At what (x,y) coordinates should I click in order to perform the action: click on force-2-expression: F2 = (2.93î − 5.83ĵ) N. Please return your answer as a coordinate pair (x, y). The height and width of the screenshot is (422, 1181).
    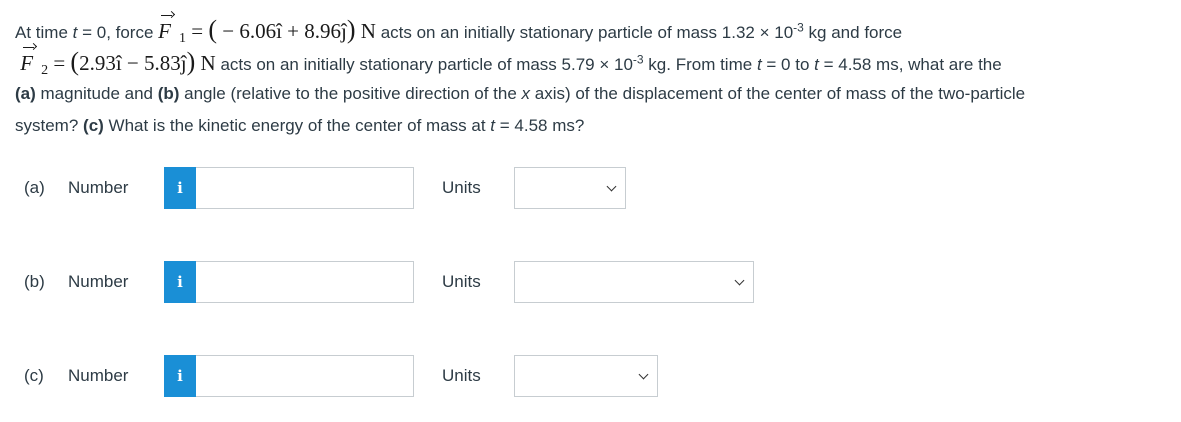
    Looking at the image, I should click on (118, 62).